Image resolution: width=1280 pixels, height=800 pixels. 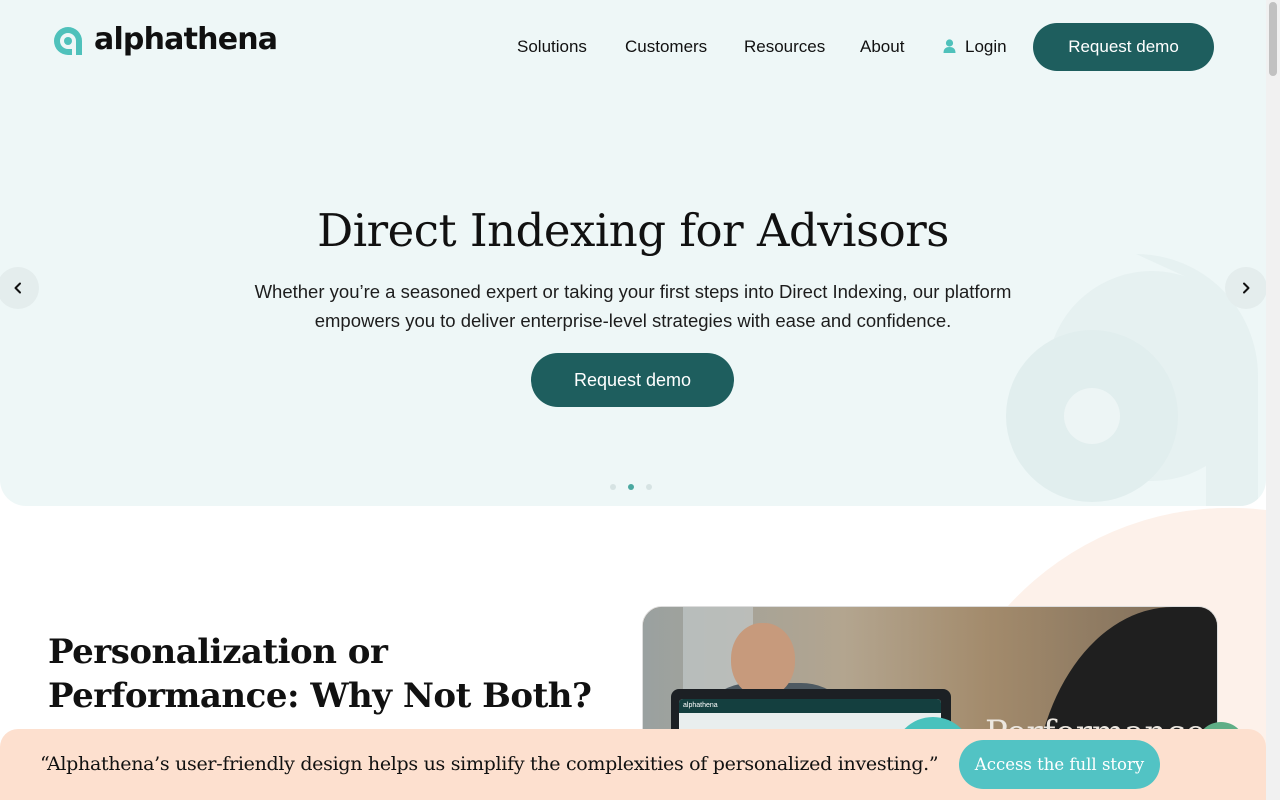 What do you see at coordinates (552, 47) in the screenshot?
I see `nav-item-solutions: Solutions` at bounding box center [552, 47].